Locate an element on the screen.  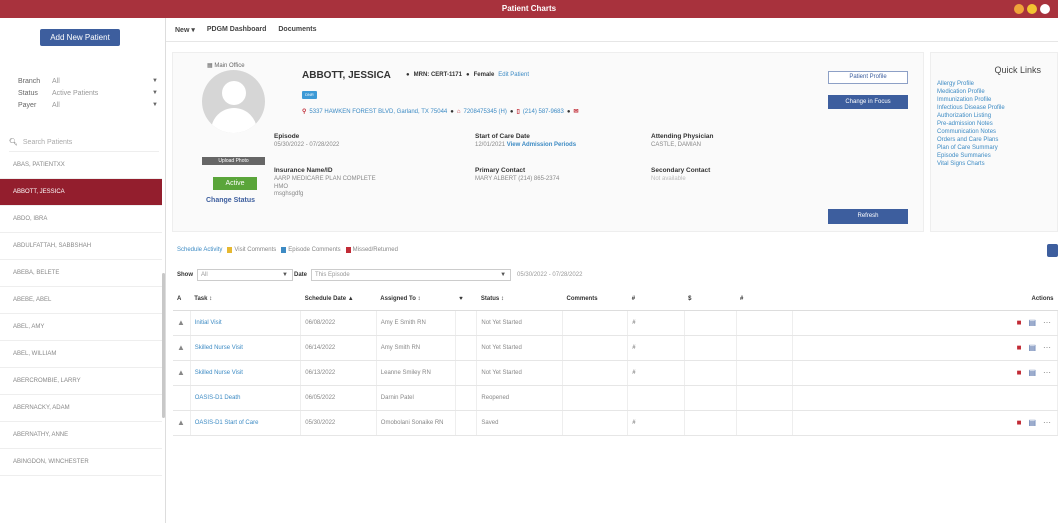
chevron-down-icon: ▼ is located at coordinates (155, 81).